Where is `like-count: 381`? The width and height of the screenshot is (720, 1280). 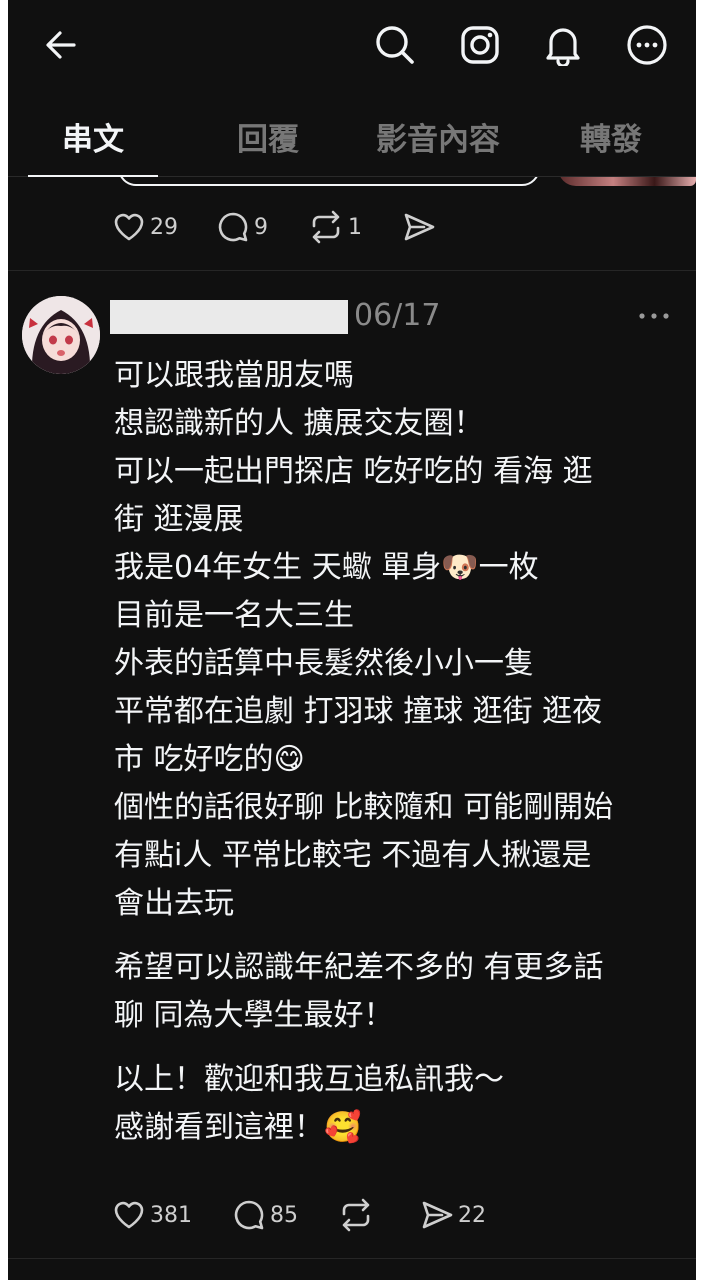 like-count: 381 is located at coordinates (171, 1215).